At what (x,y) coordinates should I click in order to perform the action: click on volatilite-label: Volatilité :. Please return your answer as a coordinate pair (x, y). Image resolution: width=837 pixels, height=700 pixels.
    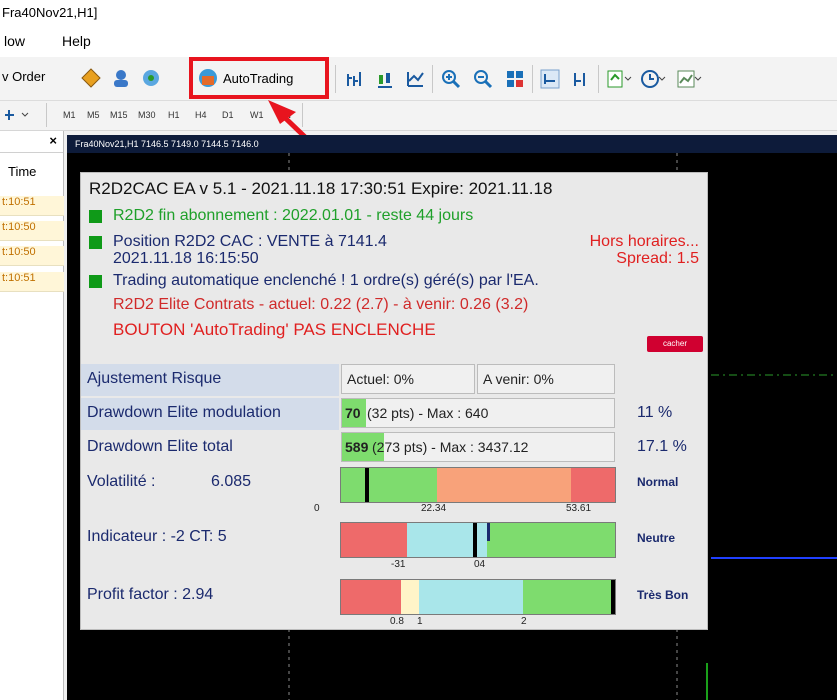
    Looking at the image, I should click on (121, 481).